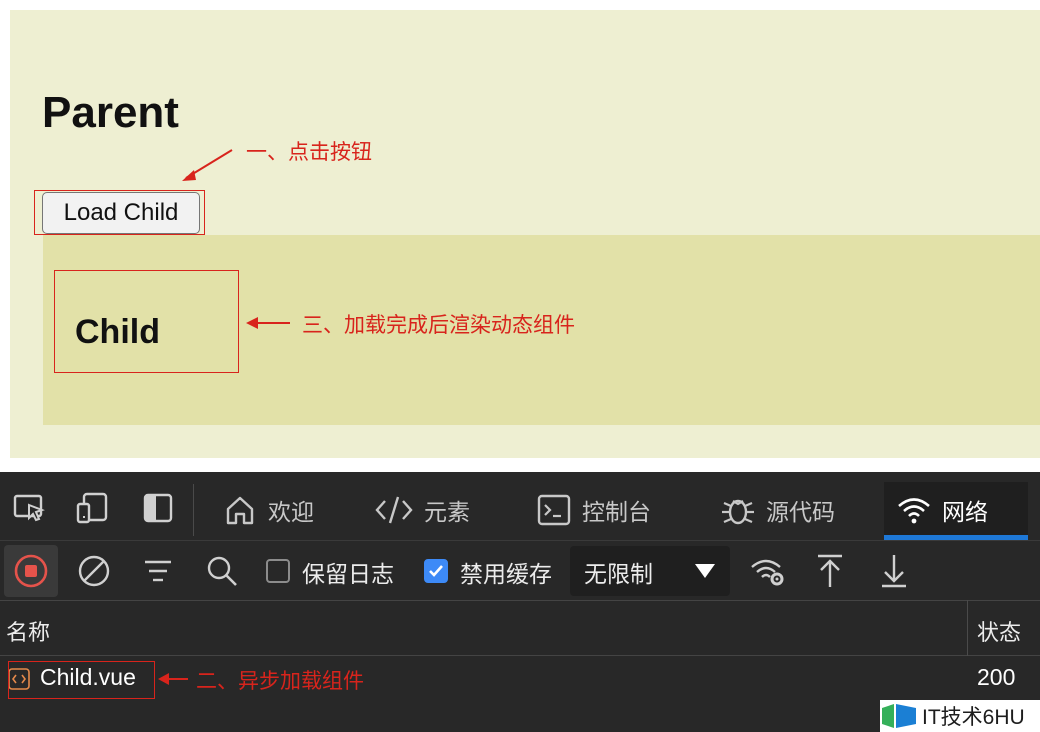  What do you see at coordinates (738, 512) in the screenshot?
I see `bug-icon` at bounding box center [738, 512].